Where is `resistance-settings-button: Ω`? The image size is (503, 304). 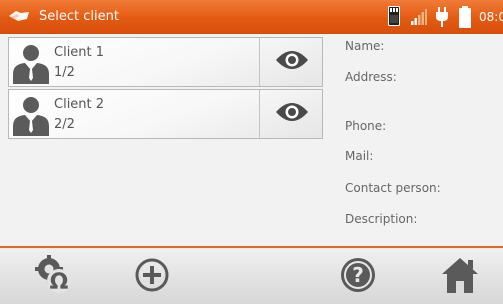 resistance-settings-button: Ω is located at coordinates (54, 277).